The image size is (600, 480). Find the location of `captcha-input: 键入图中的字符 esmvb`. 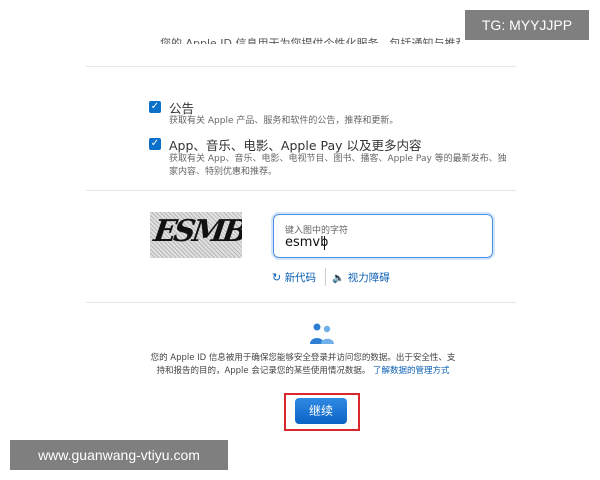

captcha-input: 键入图中的字符 esmvb is located at coordinates (383, 236).